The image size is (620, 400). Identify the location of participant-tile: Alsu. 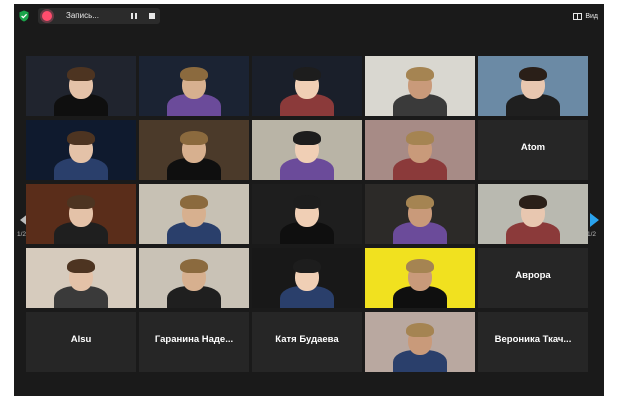
(81, 342).